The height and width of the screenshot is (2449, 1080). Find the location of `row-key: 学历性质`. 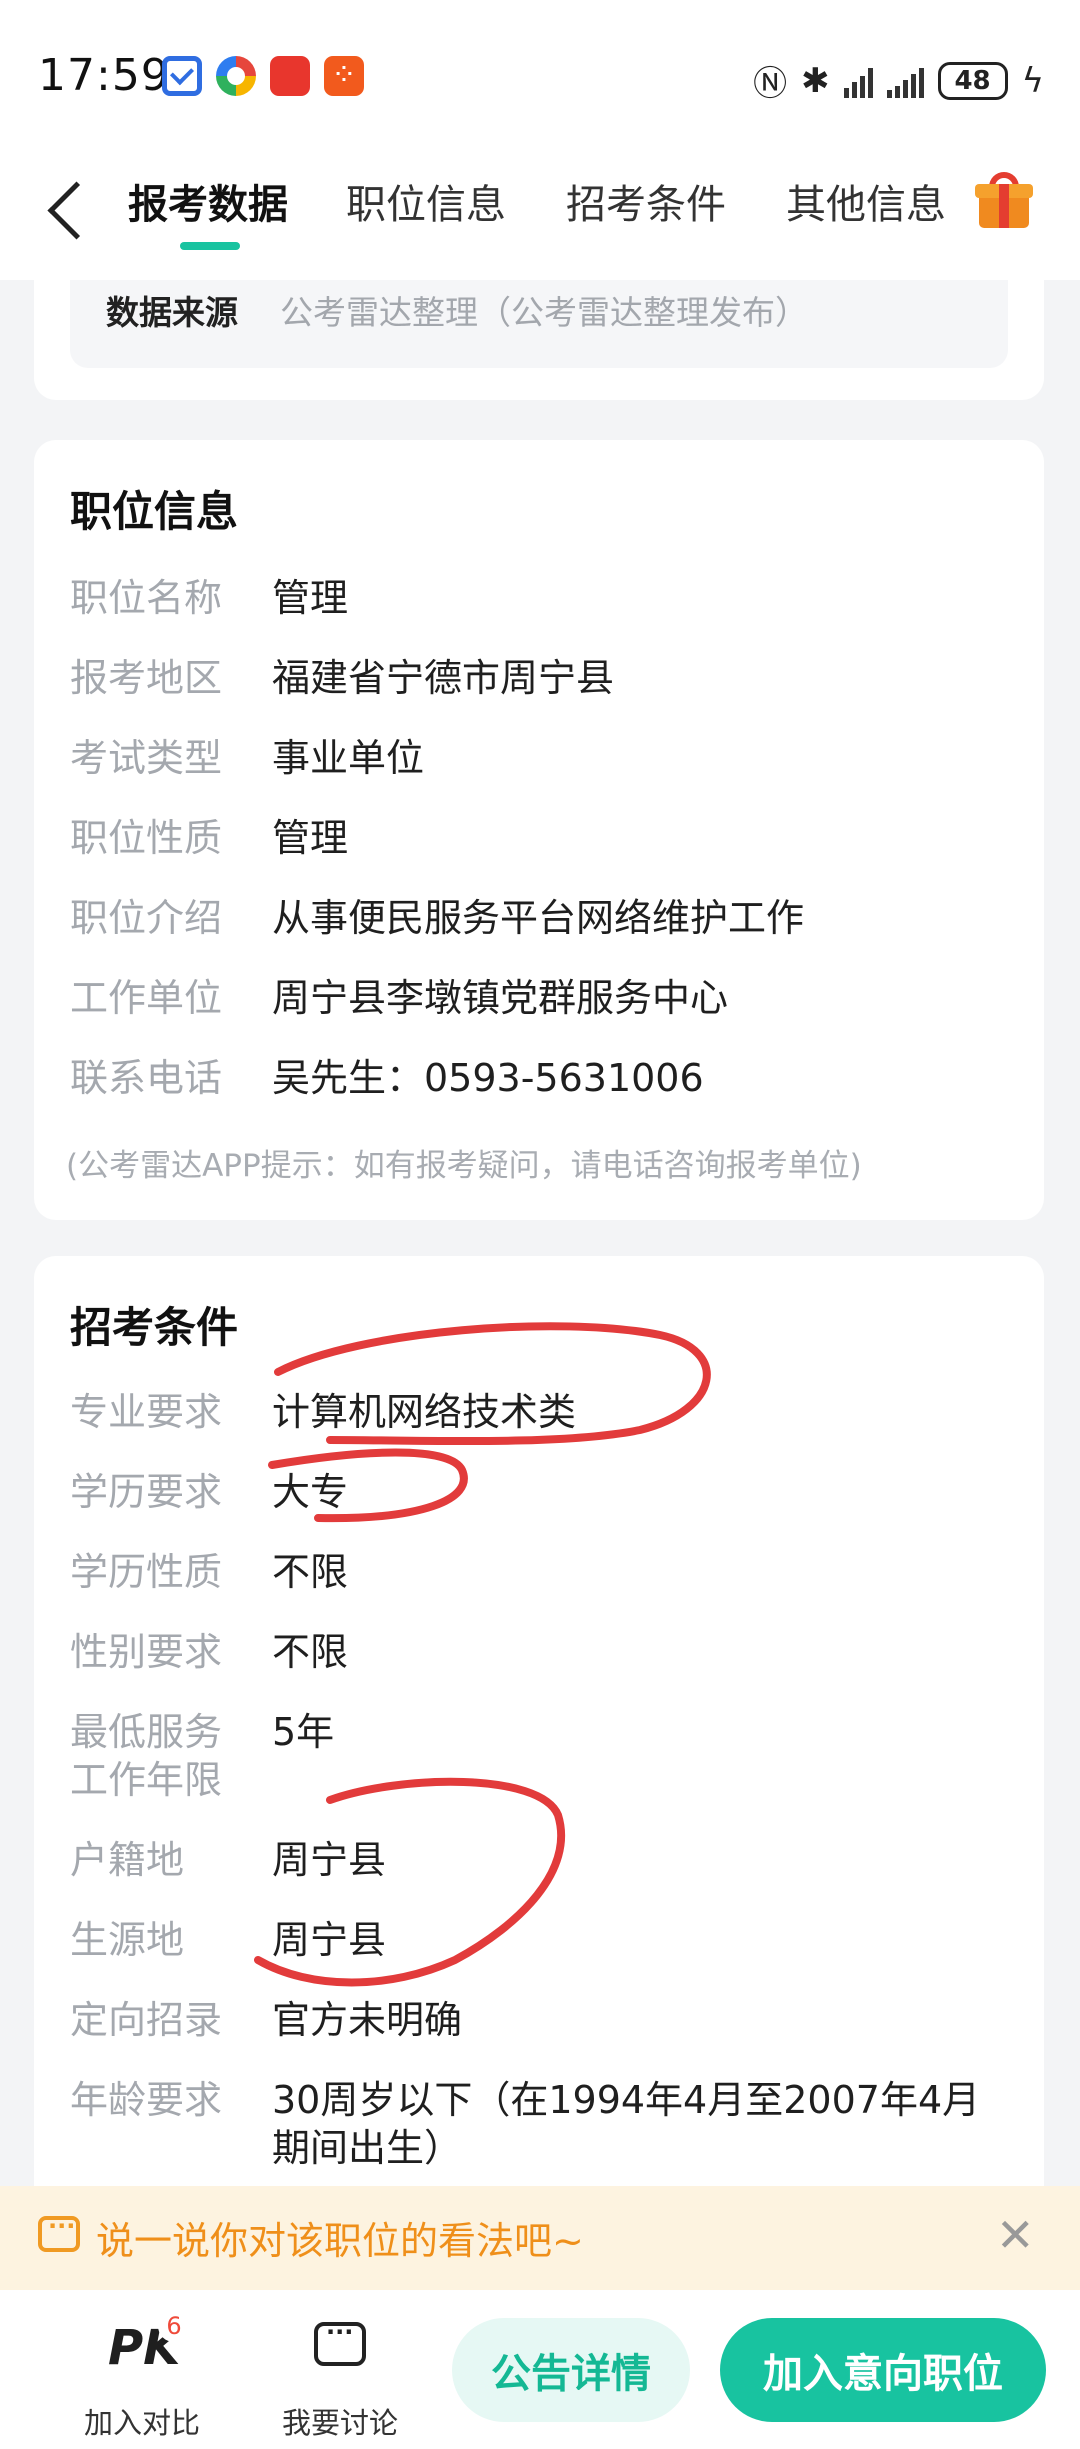

row-key: 学历性质 is located at coordinates (146, 1572).